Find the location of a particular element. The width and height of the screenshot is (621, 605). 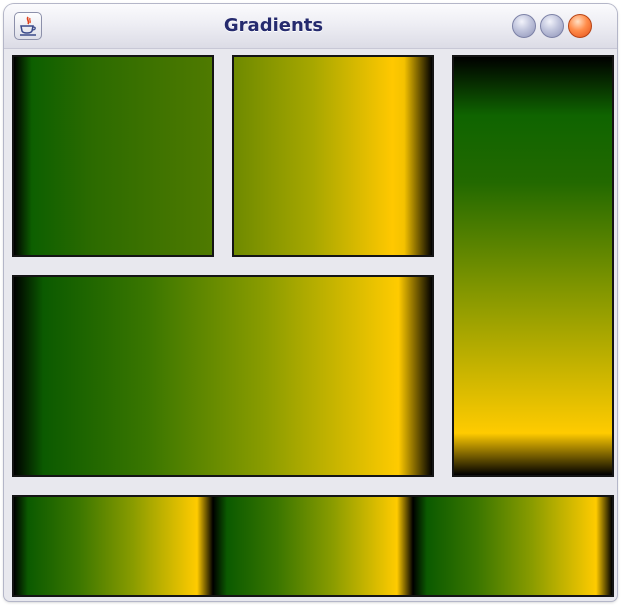

close-circle-icon is located at coordinates (580, 26).